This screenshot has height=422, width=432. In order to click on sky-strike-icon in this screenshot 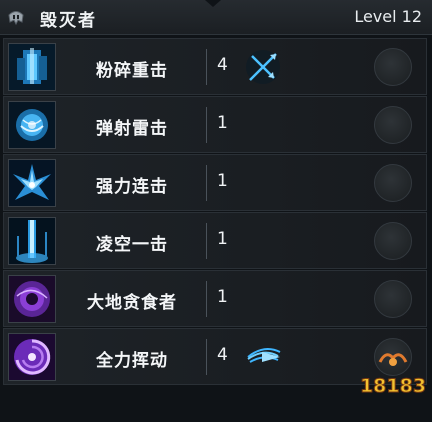, I will do `click(32, 241)`.